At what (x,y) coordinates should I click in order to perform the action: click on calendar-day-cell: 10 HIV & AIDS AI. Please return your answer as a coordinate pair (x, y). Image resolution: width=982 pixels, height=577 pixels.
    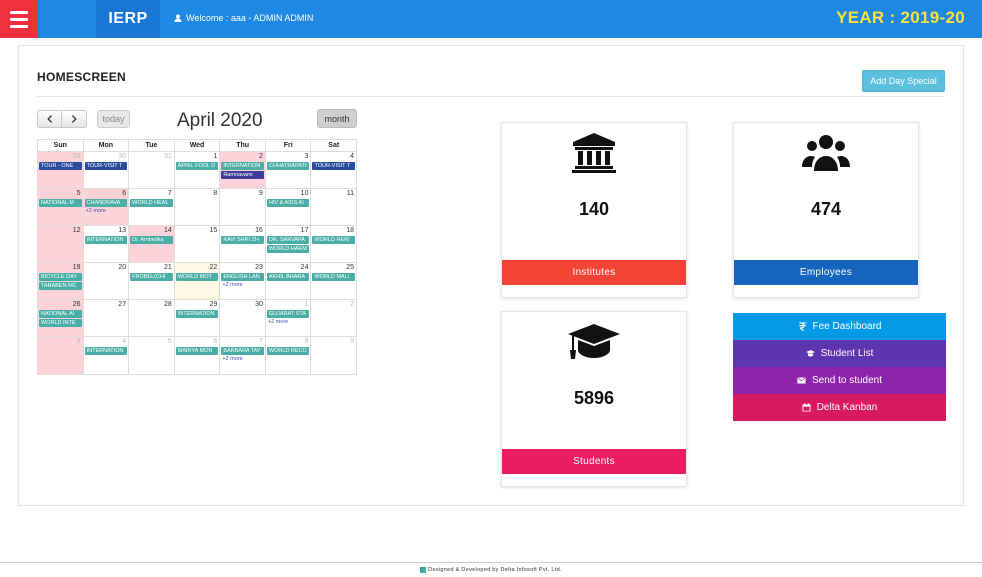
    Looking at the image, I should click on (289, 207).